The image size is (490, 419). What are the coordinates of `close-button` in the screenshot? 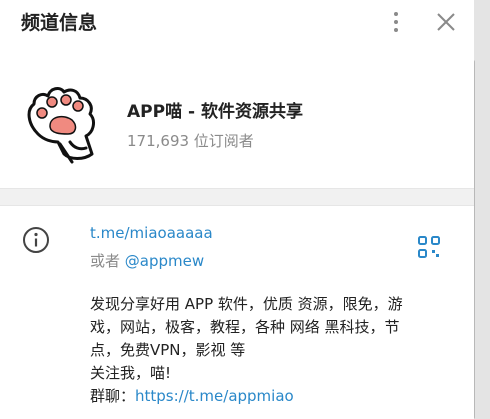 It's located at (446, 22).